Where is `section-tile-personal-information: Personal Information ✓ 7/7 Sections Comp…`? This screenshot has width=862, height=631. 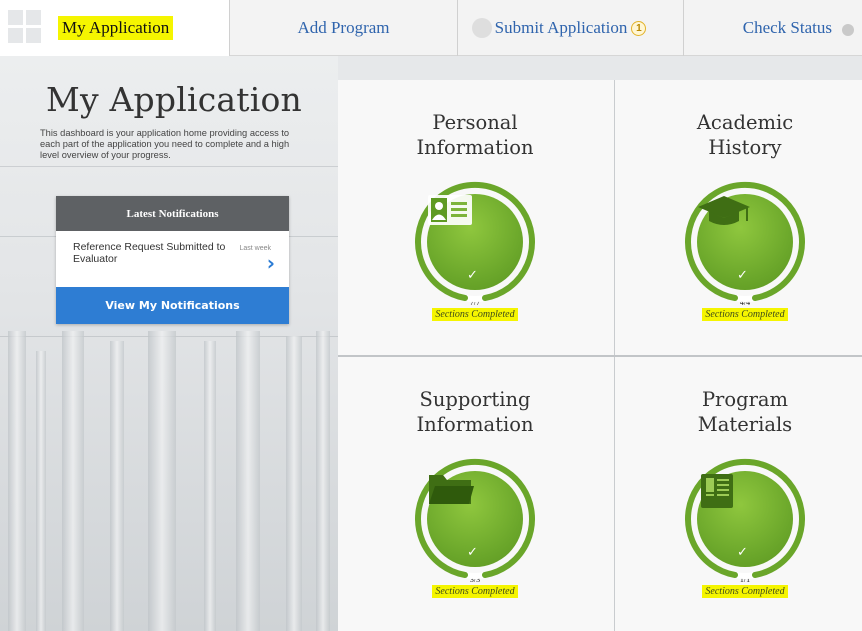 section-tile-personal-information: Personal Information ✓ 7/7 Sections Comp… is located at coordinates (475, 217).